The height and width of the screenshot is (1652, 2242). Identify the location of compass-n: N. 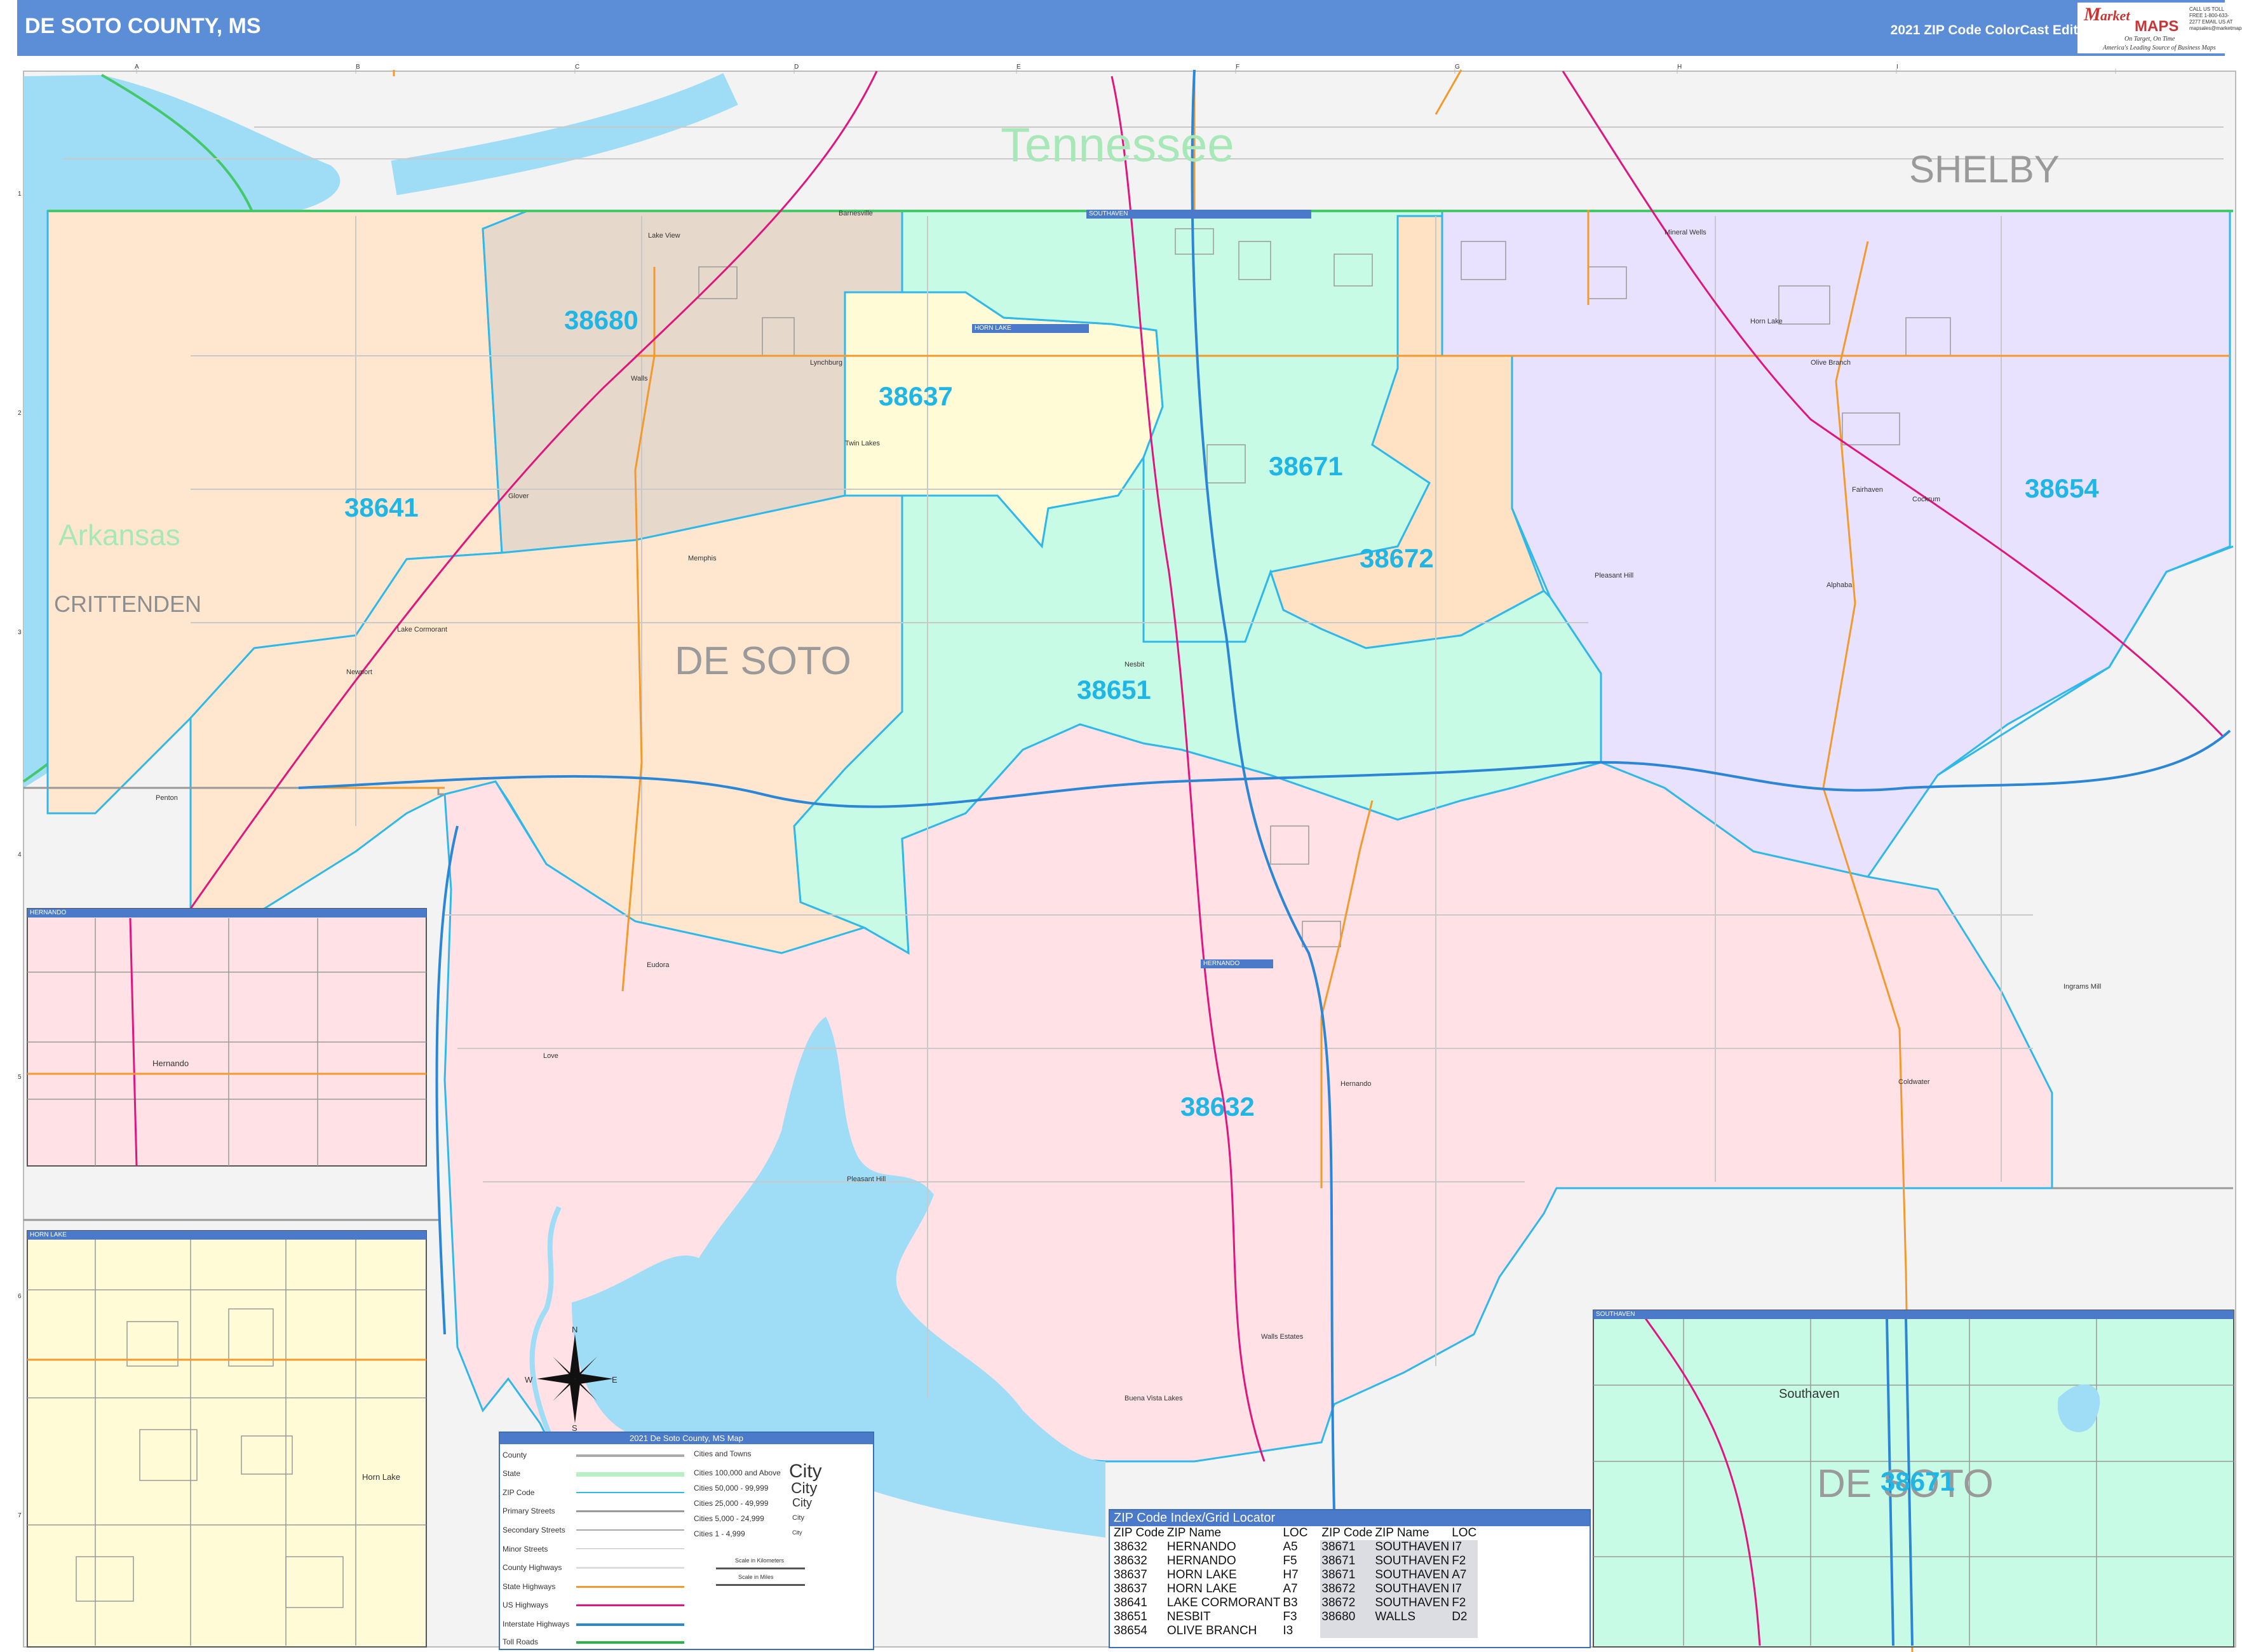
(575, 1329).